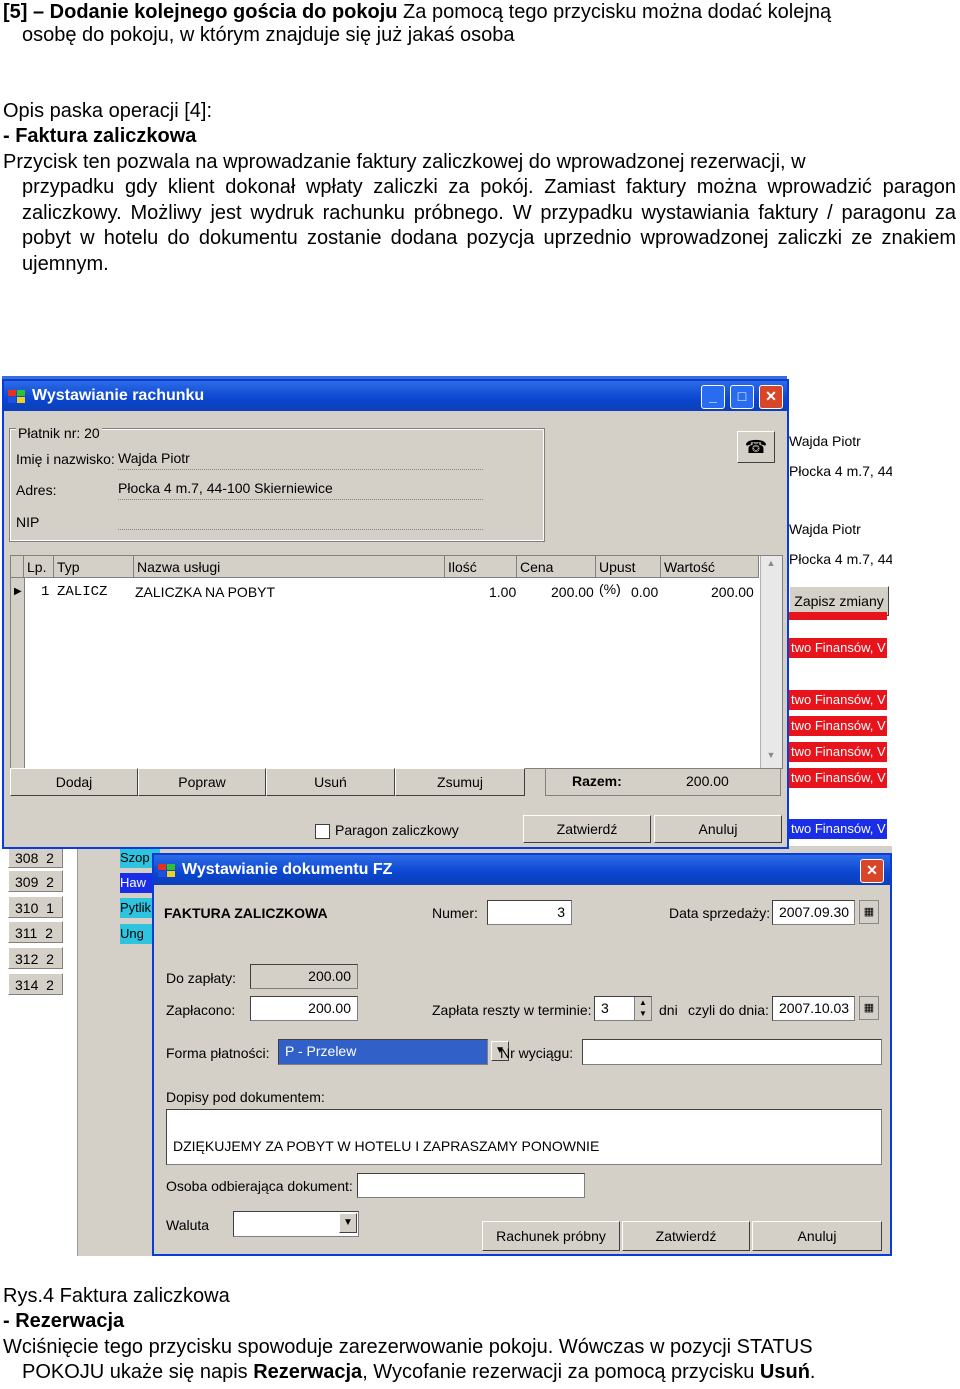 The width and height of the screenshot is (960, 1389). Describe the element at coordinates (225, 488) in the screenshot. I see `address-value: Płocka 4 m.7, 44-100 Skierniewice` at that location.